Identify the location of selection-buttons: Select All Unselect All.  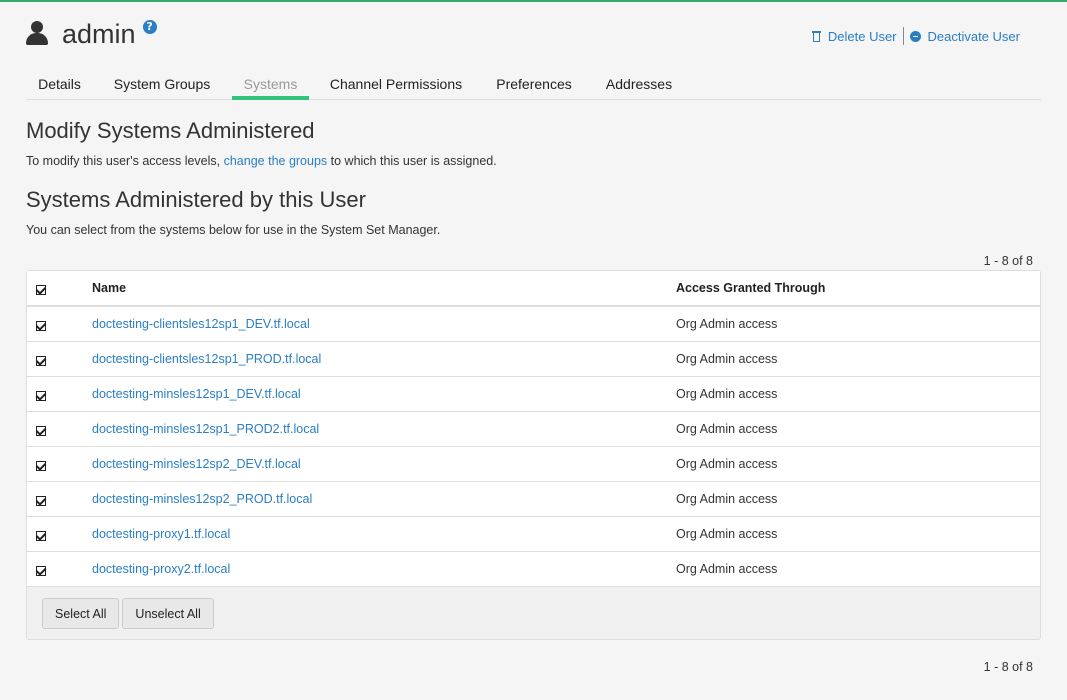
(128, 613).